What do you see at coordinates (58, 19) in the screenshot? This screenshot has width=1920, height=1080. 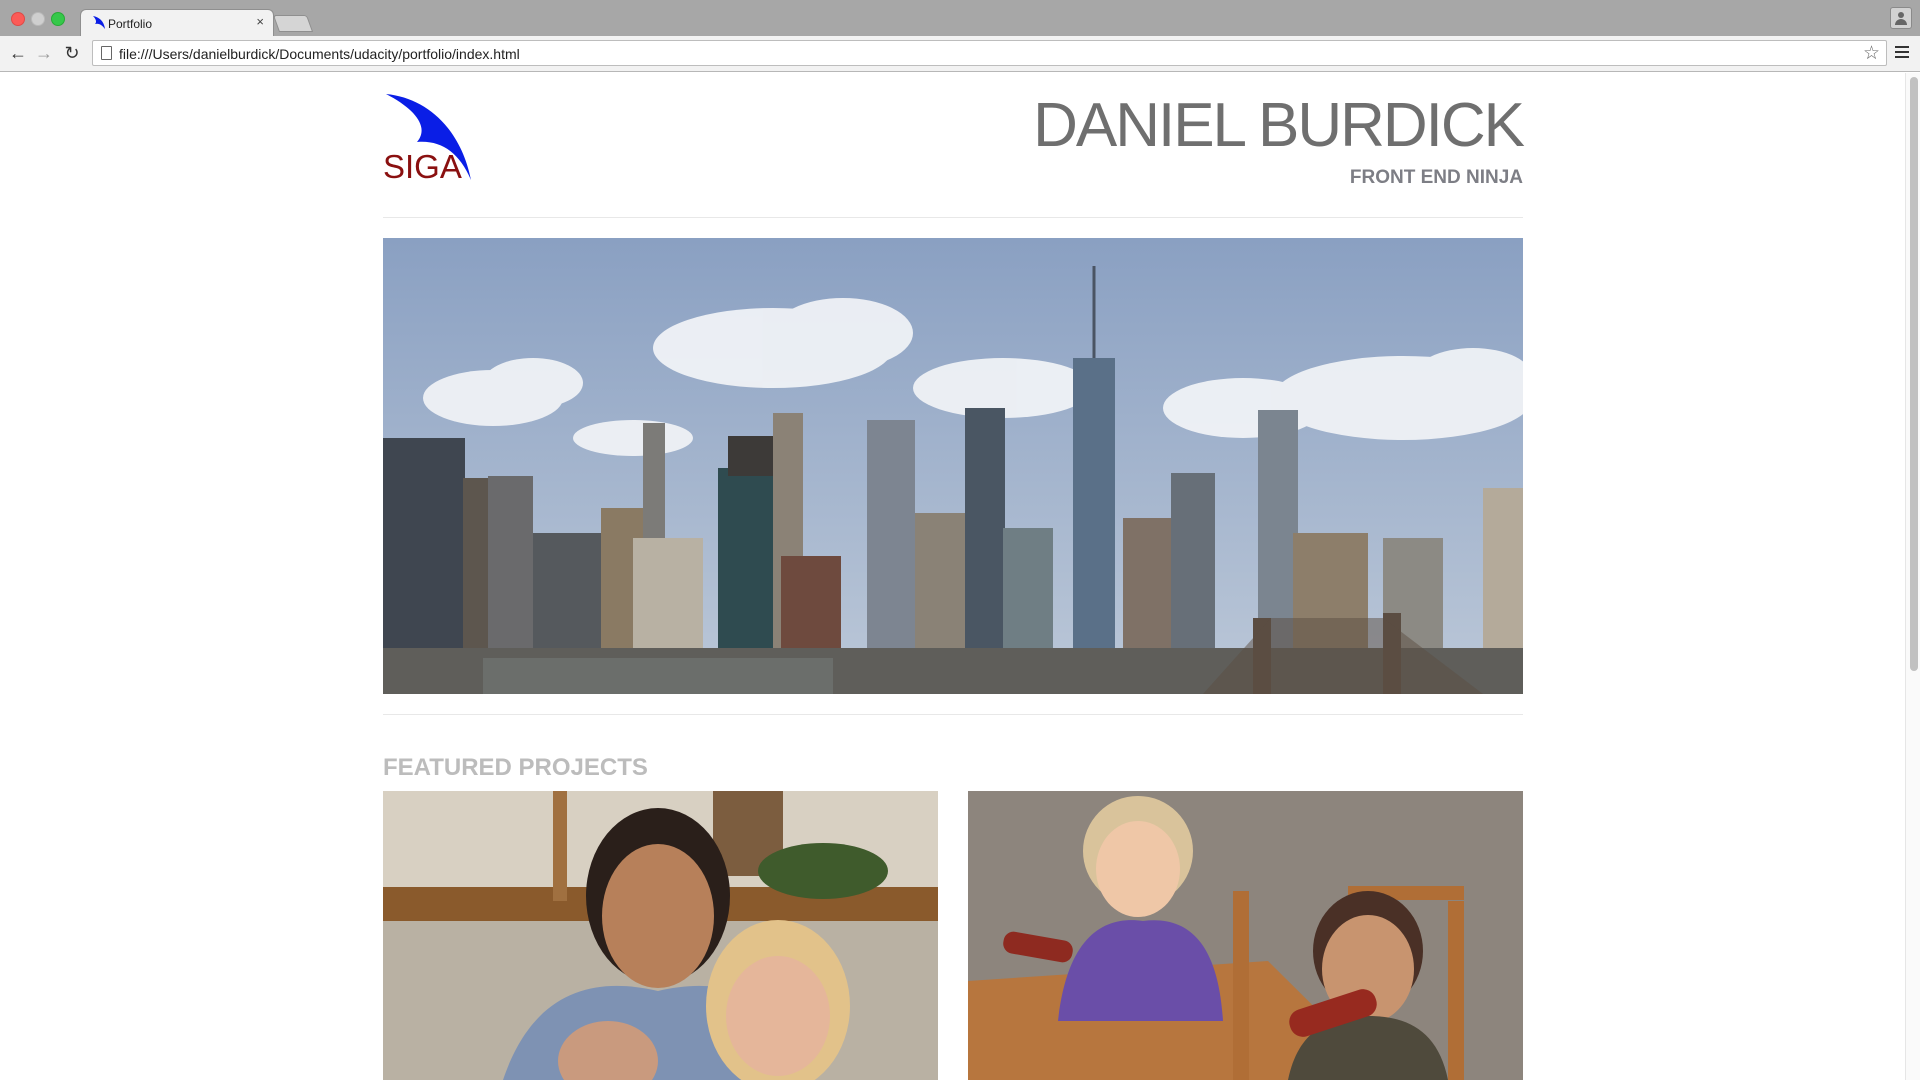 I see `maximize-window-button` at bounding box center [58, 19].